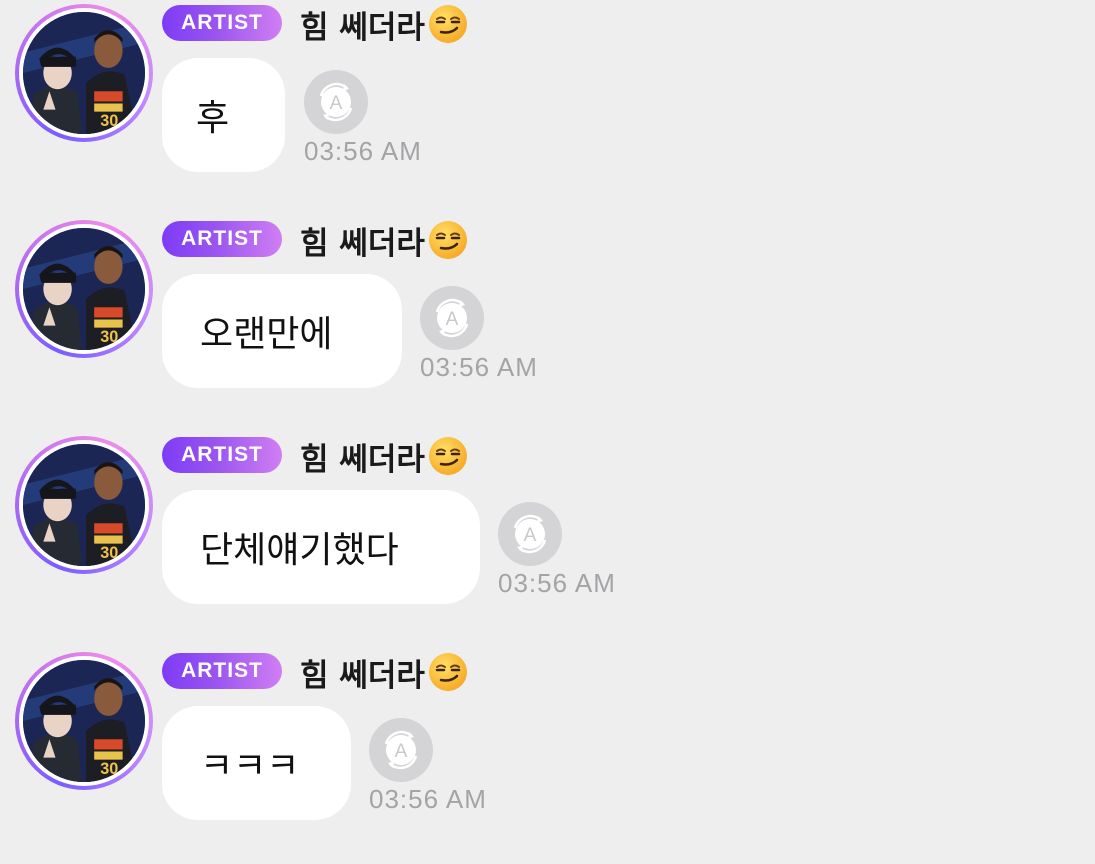  I want to click on message-bubble: 후, so click(223, 115).